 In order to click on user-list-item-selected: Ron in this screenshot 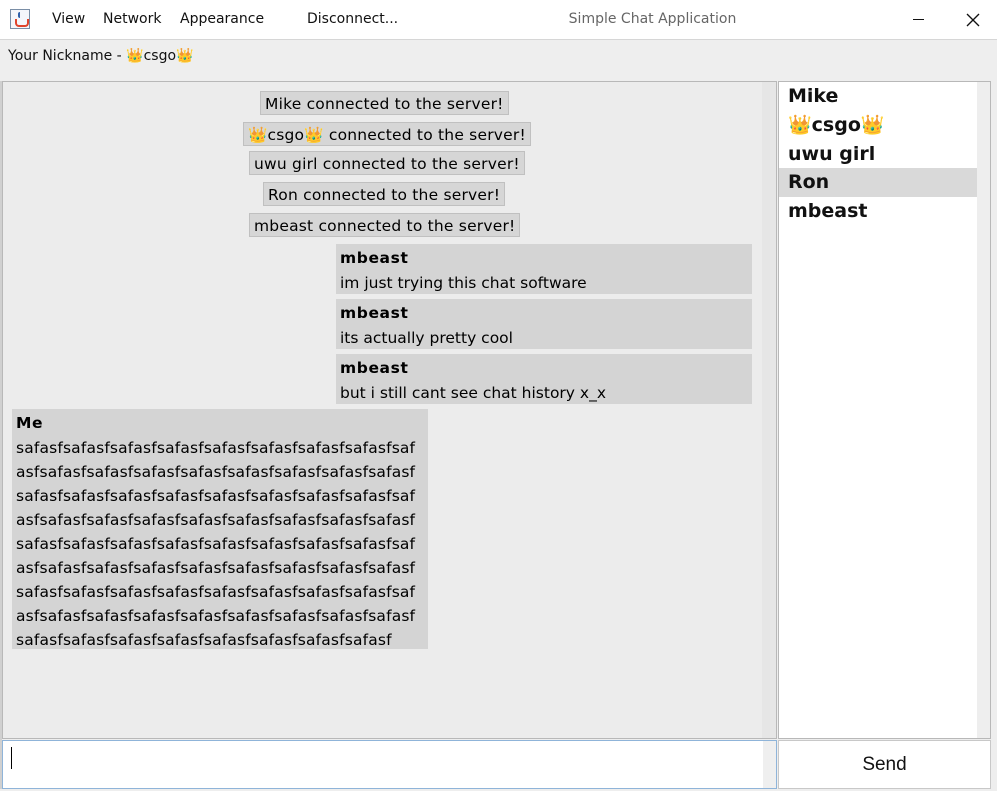, I will do `click(878, 182)`.